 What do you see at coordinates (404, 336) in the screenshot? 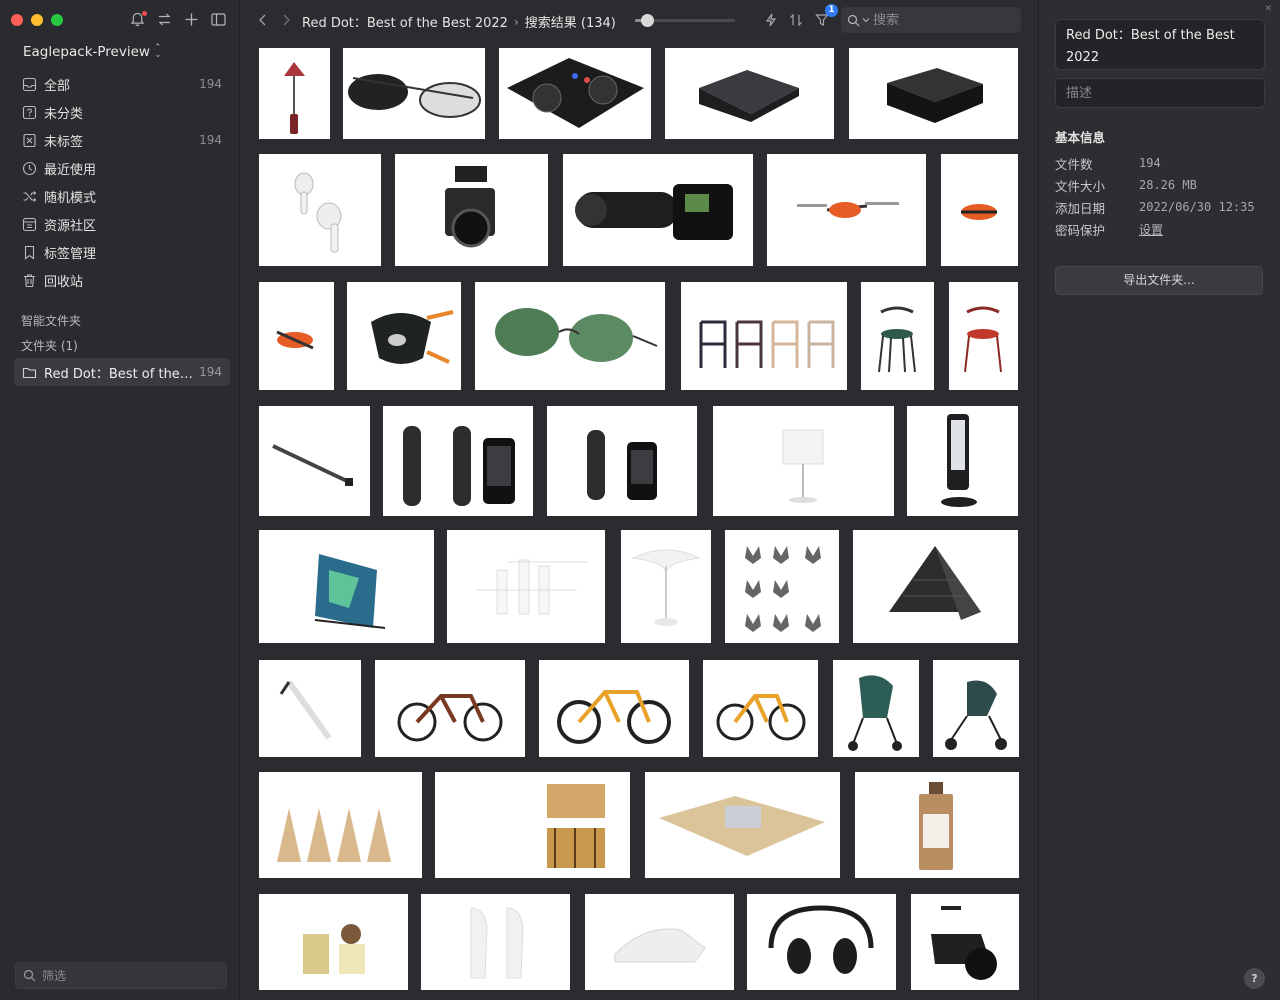
I see `thumbnail-face-mask` at bounding box center [404, 336].